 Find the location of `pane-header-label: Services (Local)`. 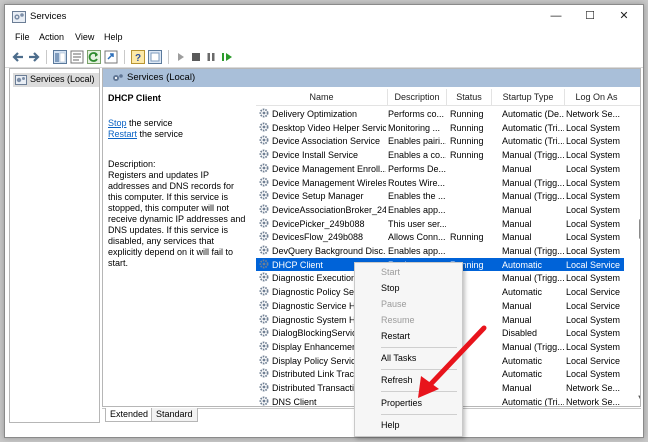

pane-header-label: Services (Local) is located at coordinates (161, 77).